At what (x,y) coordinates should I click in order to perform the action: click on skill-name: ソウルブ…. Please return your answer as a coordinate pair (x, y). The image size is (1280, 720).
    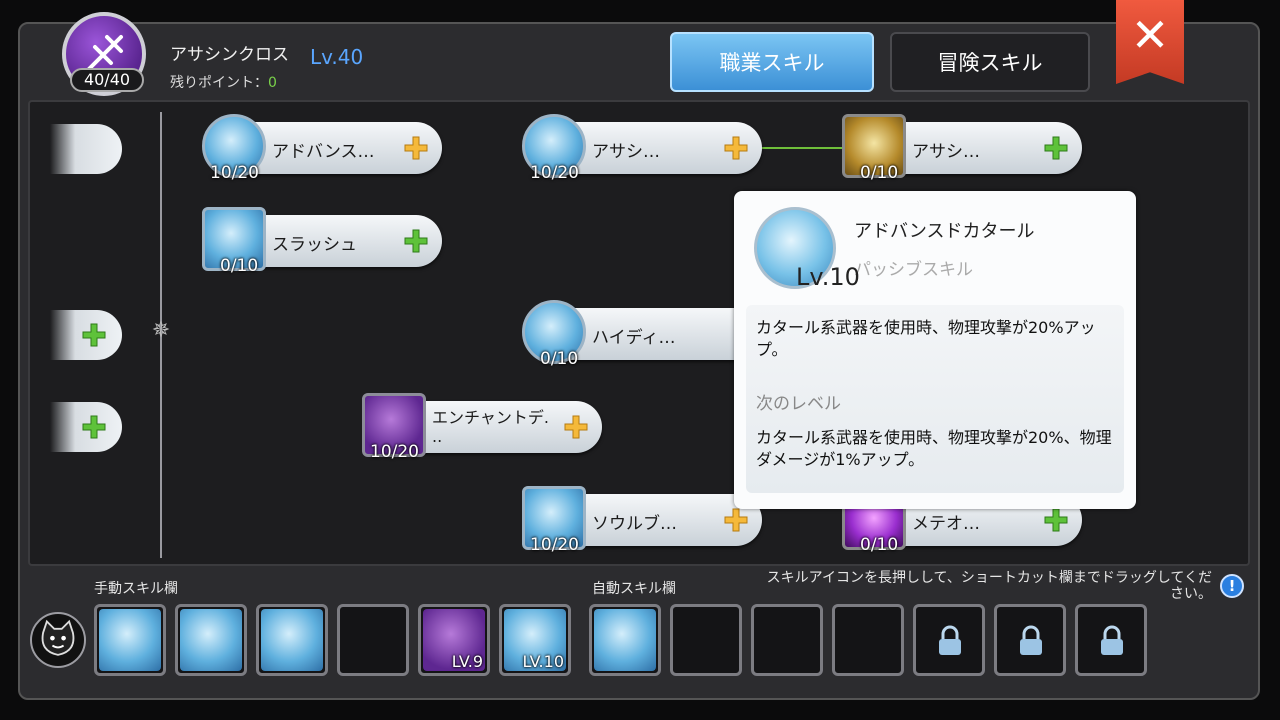
    Looking at the image, I should click on (634, 524).